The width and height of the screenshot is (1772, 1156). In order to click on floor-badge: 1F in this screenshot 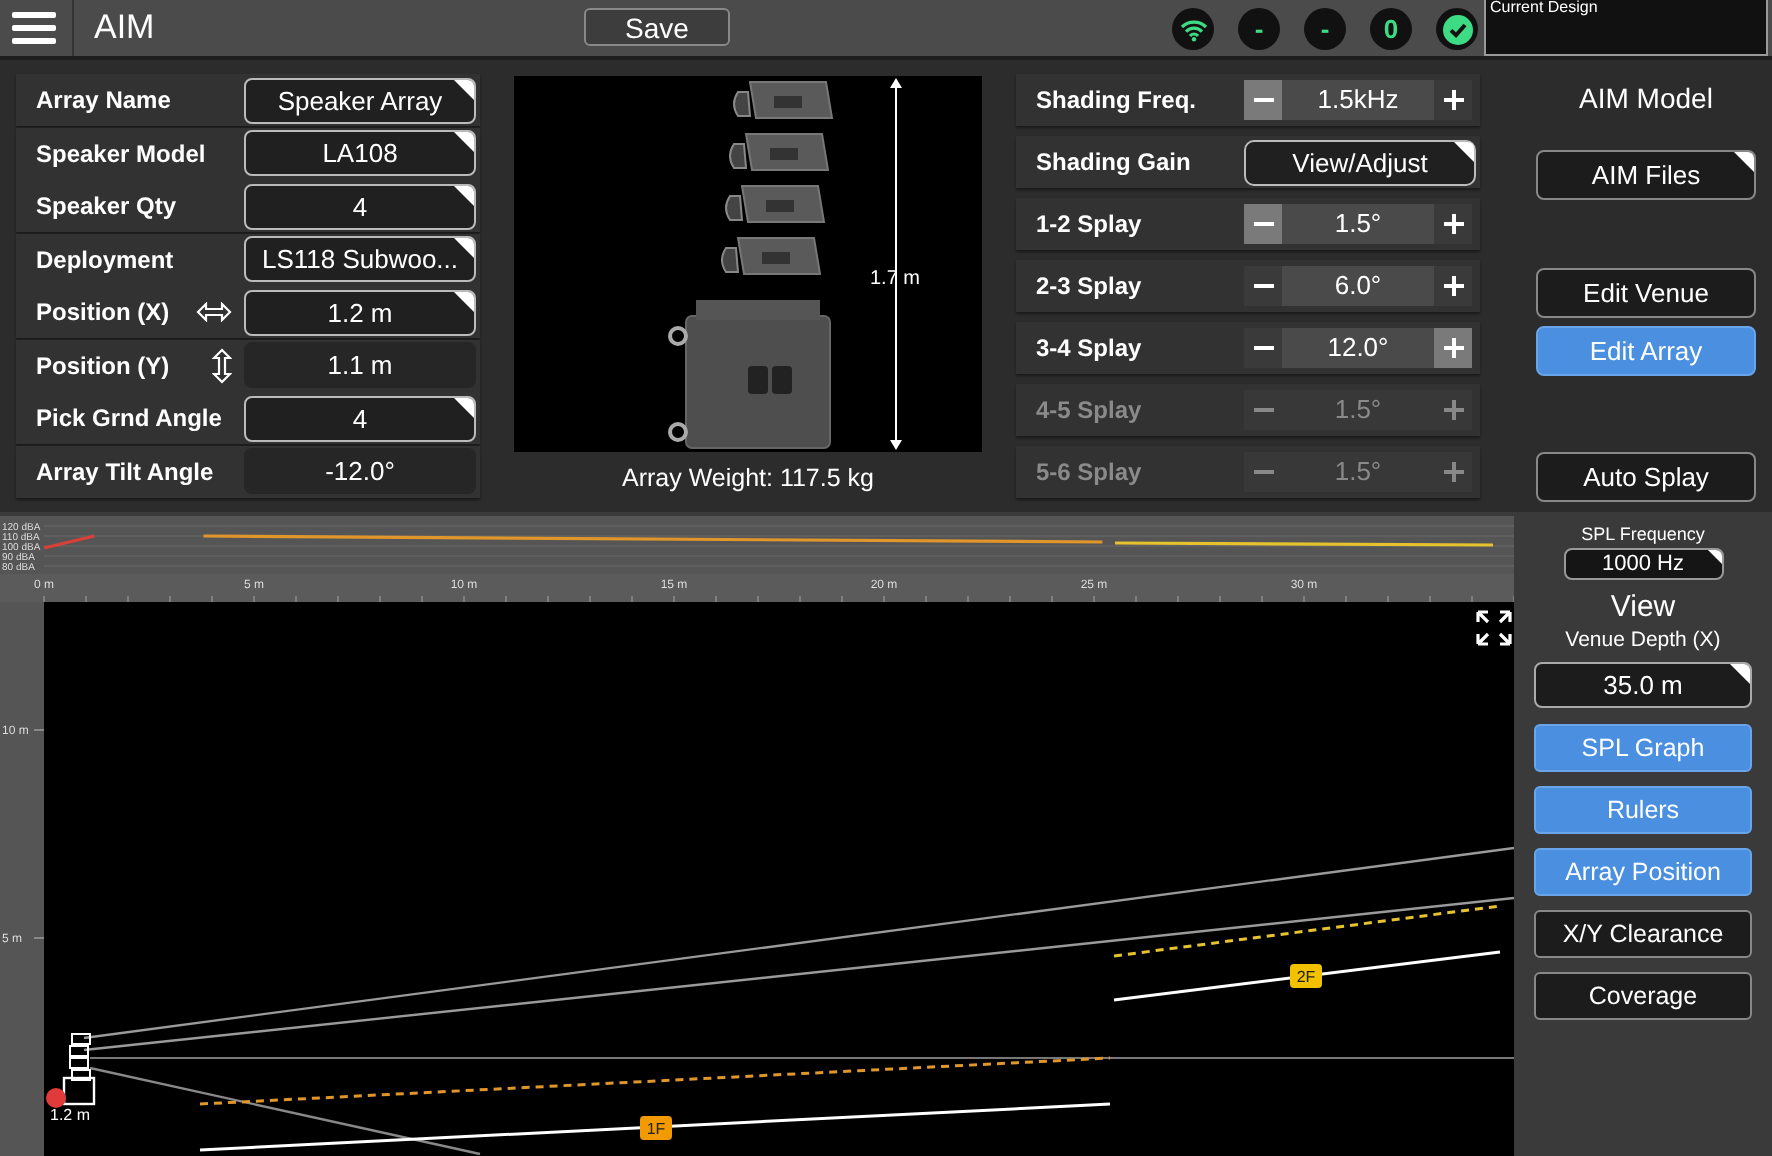, I will do `click(656, 1128)`.